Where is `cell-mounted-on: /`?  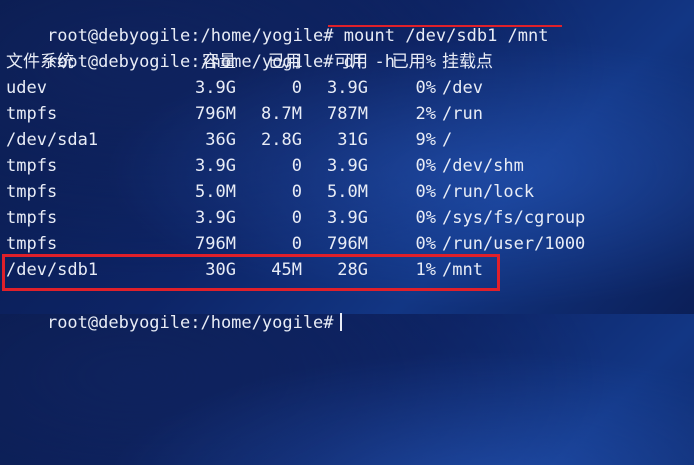
cell-mounted-on: / is located at coordinates (447, 140).